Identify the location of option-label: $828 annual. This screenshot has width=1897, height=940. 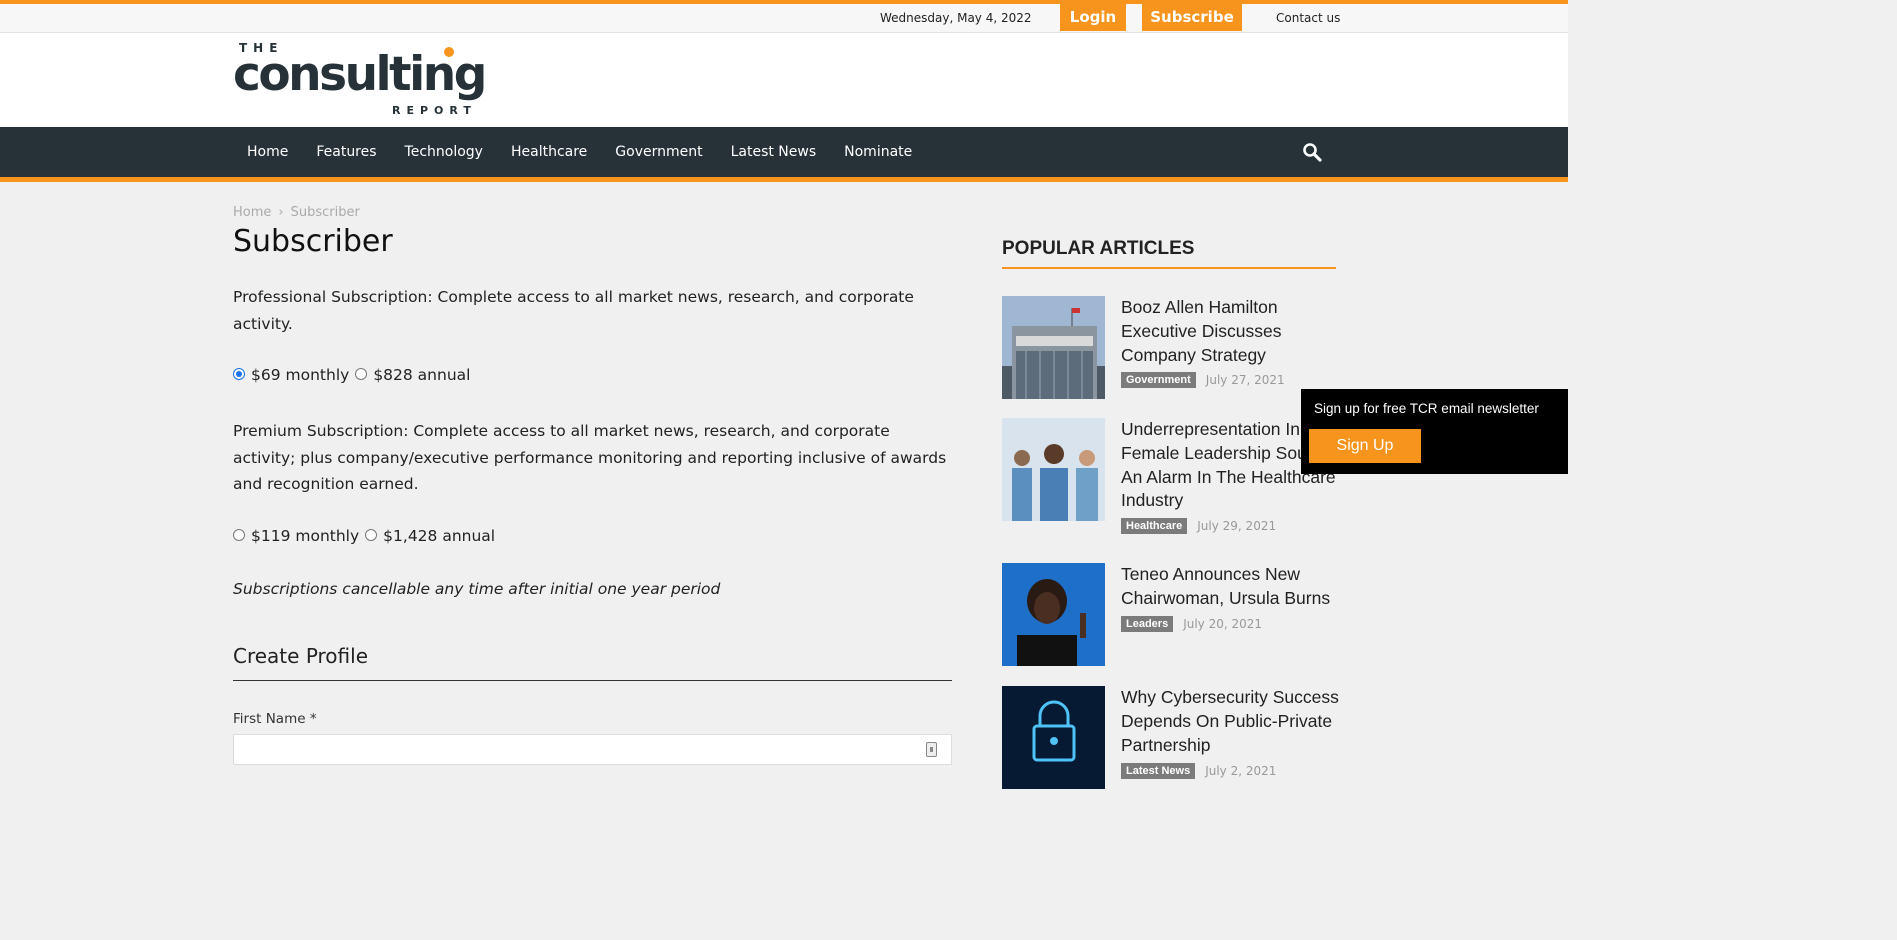
(422, 375).